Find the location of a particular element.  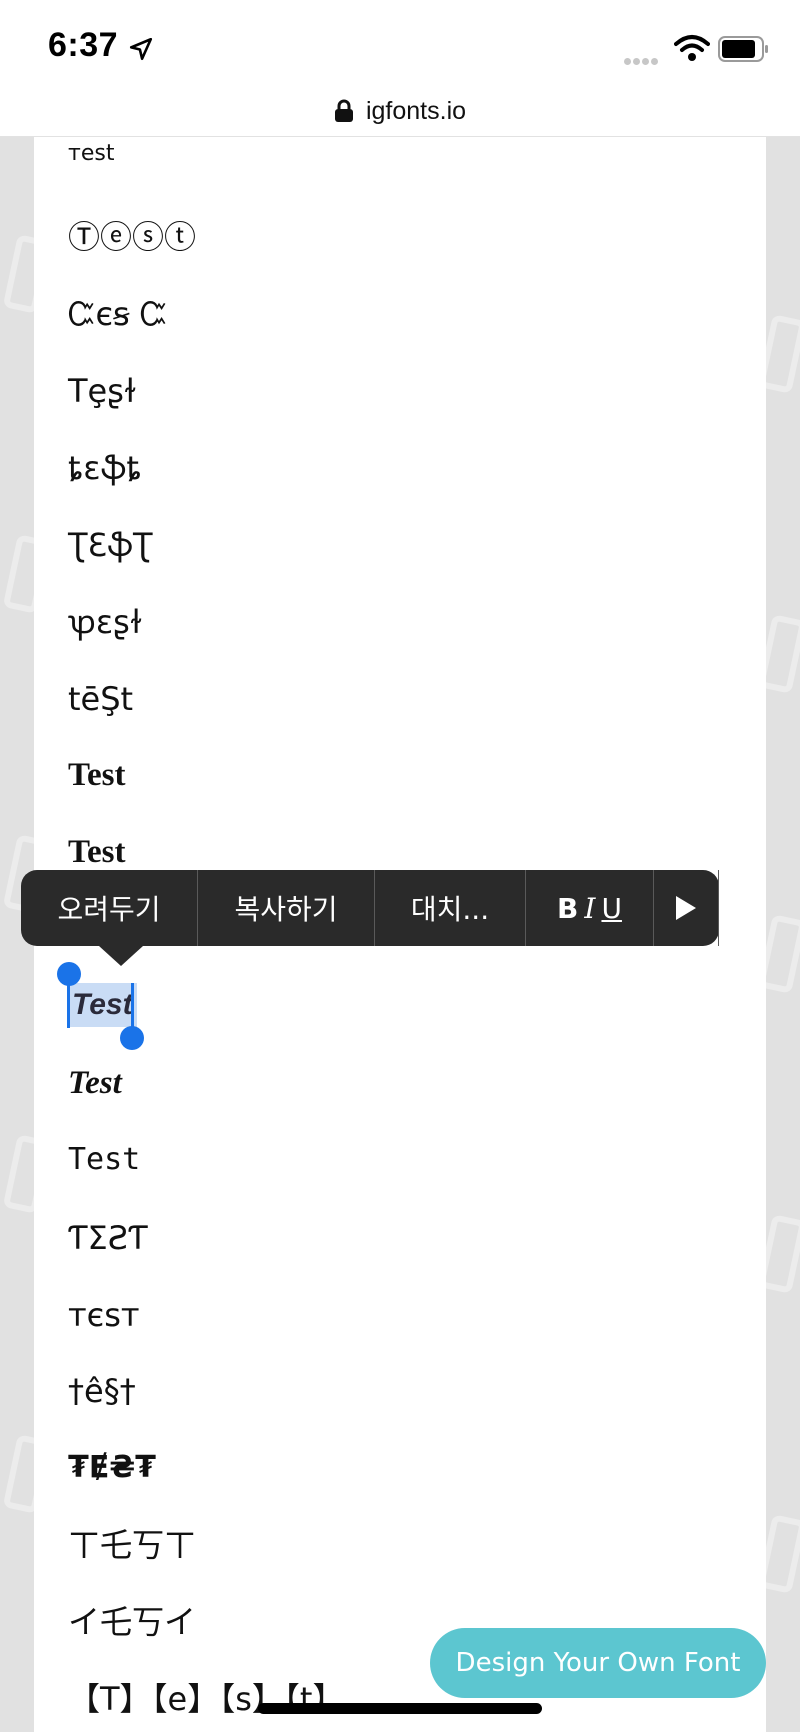

font-sample: Ⓣⓔⓢⓣ is located at coordinates (132, 237).